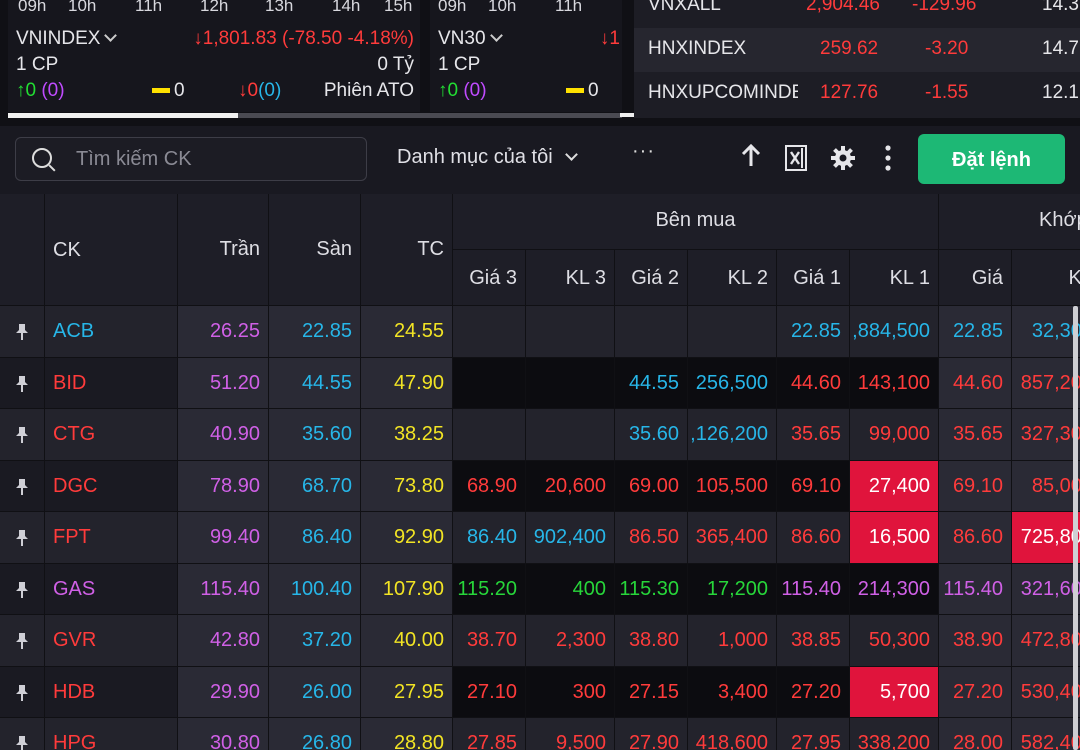 The image size is (1080, 750). I want to click on arrow-up-icon, so click(751, 159).